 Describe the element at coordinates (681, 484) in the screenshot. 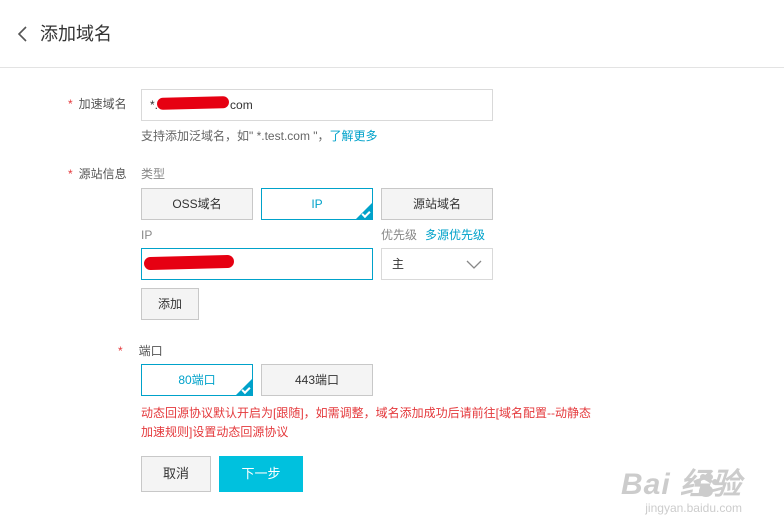

I see `watermark-logo-text: Bai 经验` at that location.